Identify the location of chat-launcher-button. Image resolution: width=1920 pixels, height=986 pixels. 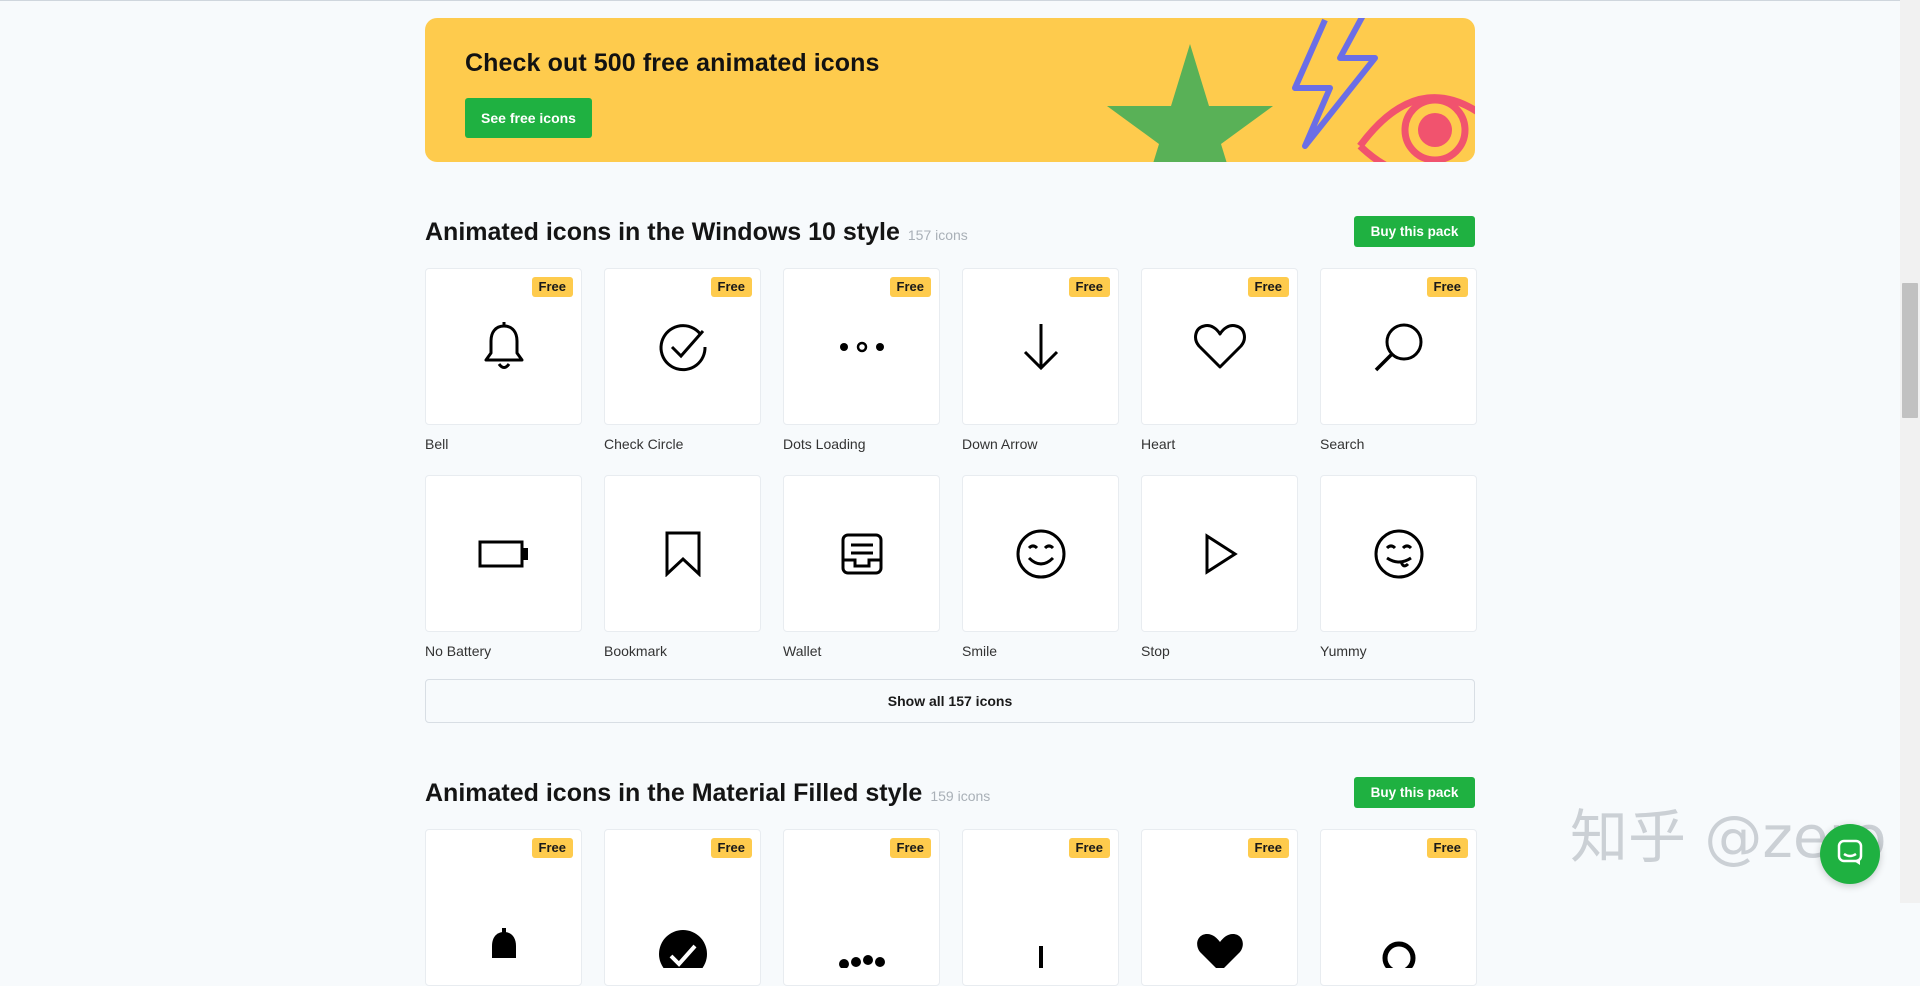
(1850, 854).